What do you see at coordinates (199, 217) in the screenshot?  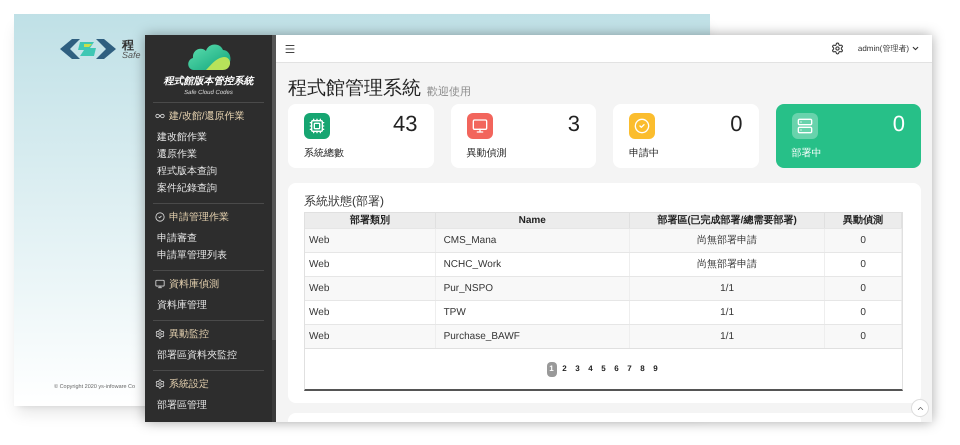 I see `sidebar-section-title: 申請管理作業` at bounding box center [199, 217].